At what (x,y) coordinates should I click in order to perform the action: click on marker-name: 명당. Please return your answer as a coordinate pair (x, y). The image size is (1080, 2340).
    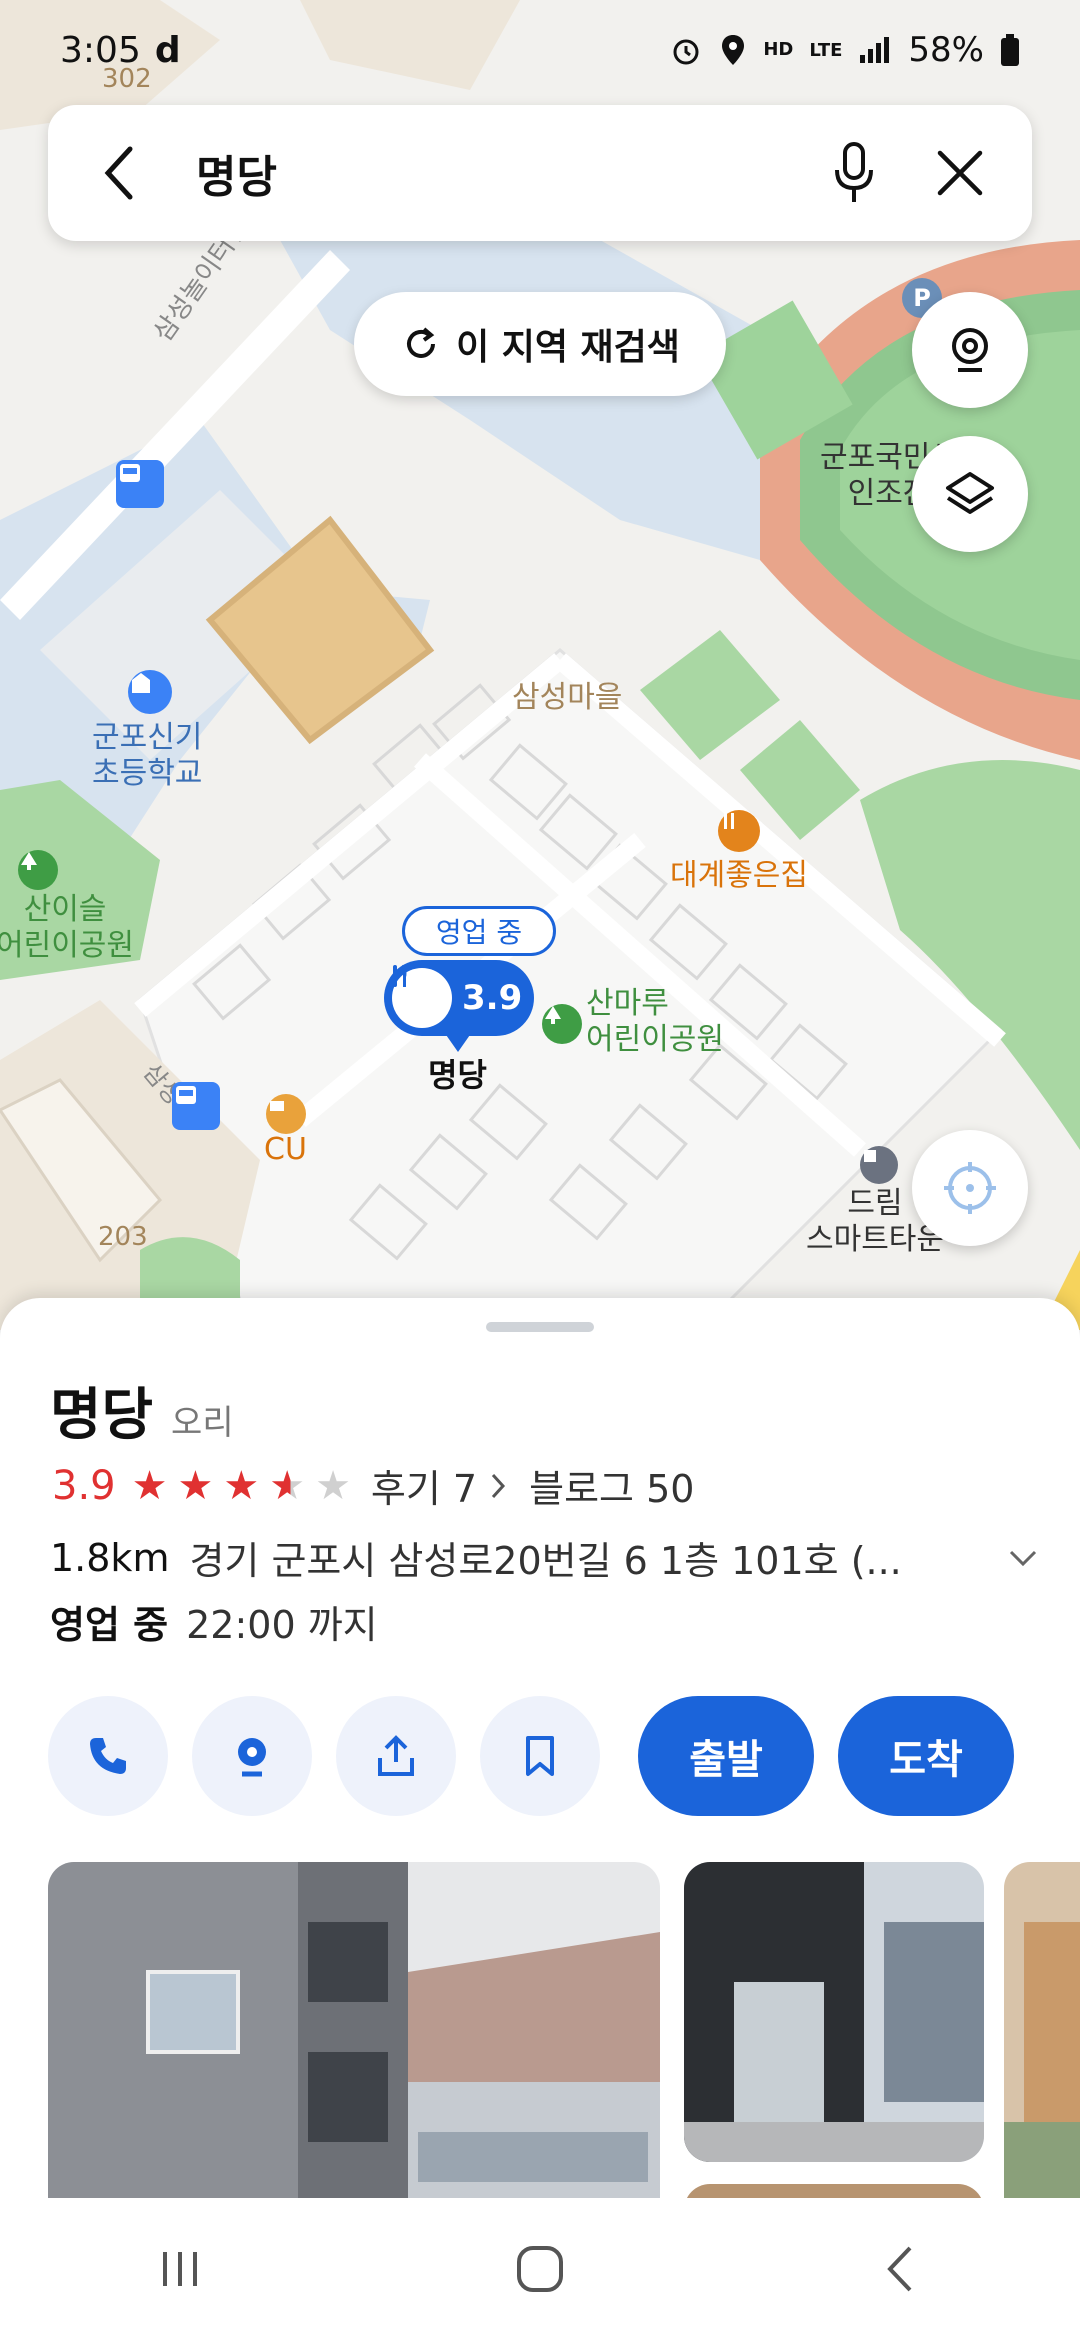
    Looking at the image, I should click on (457, 1075).